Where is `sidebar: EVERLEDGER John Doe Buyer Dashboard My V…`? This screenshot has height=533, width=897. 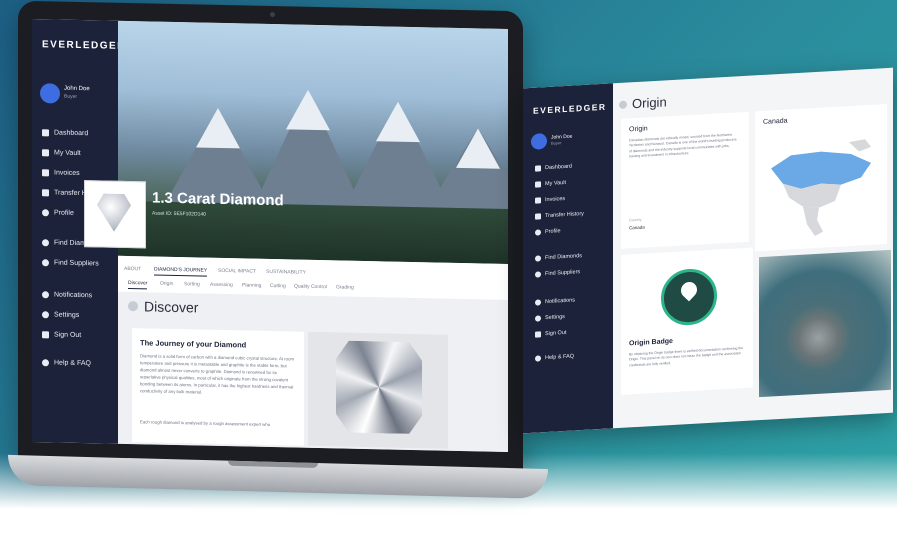
sidebar: EVERLEDGER John Doe Buyer Dashboard My V… is located at coordinates (568, 258).